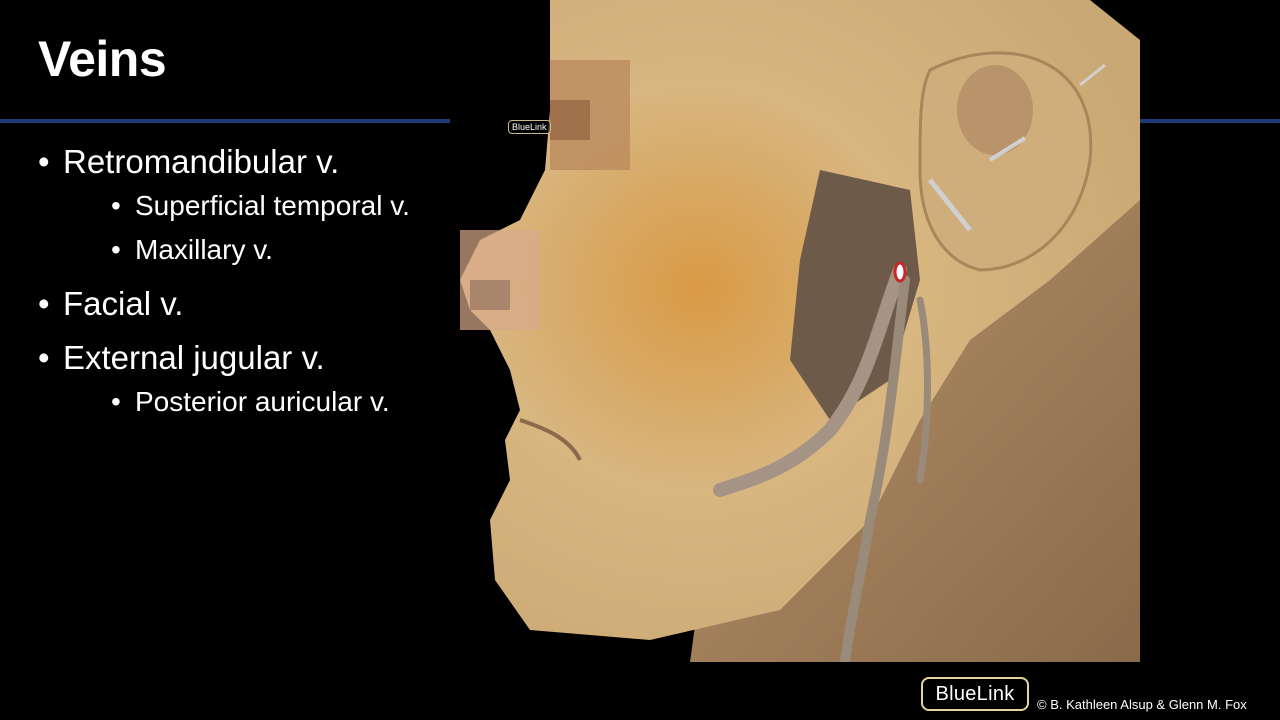 The height and width of the screenshot is (720, 1280). Describe the element at coordinates (123, 303) in the screenshot. I see `bullet-label: Facial v.` at that location.